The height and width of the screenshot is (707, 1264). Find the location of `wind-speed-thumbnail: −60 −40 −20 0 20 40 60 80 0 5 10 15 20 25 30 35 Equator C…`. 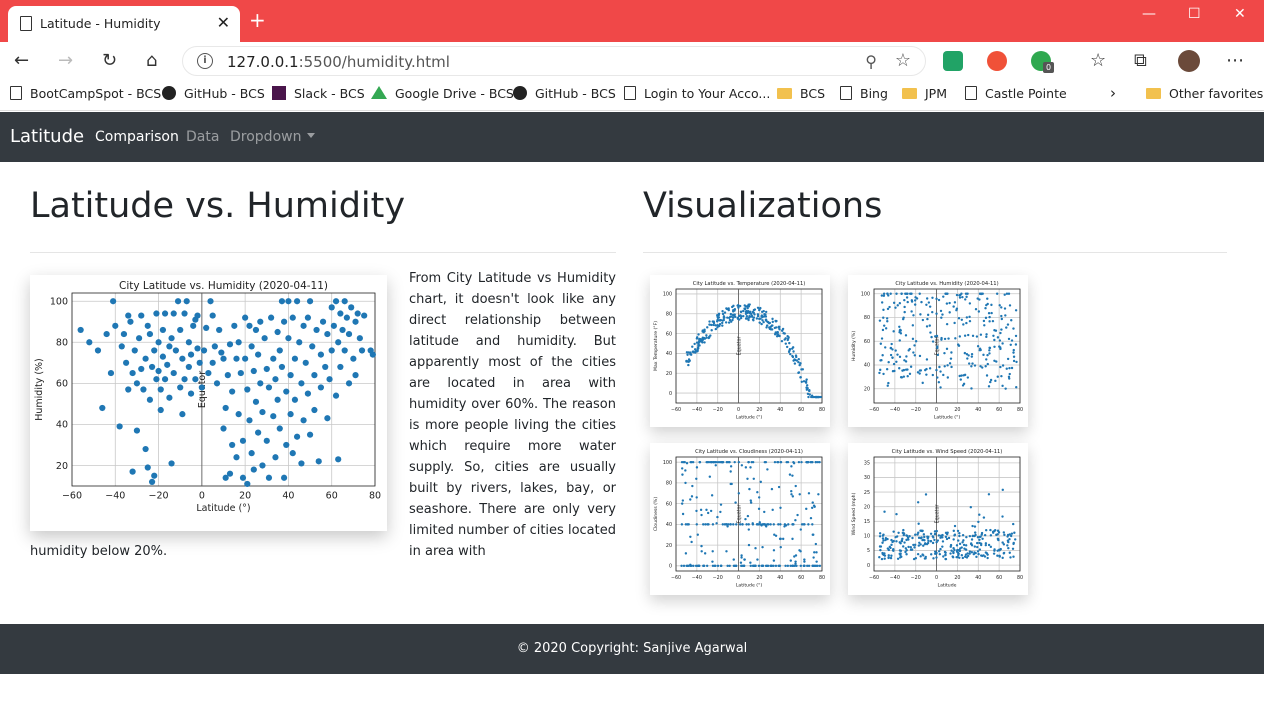

wind-speed-thumbnail: −60 −40 −20 0 20 40 60 80 0 5 10 15 20 25 30 35 Equator C… is located at coordinates (938, 519).